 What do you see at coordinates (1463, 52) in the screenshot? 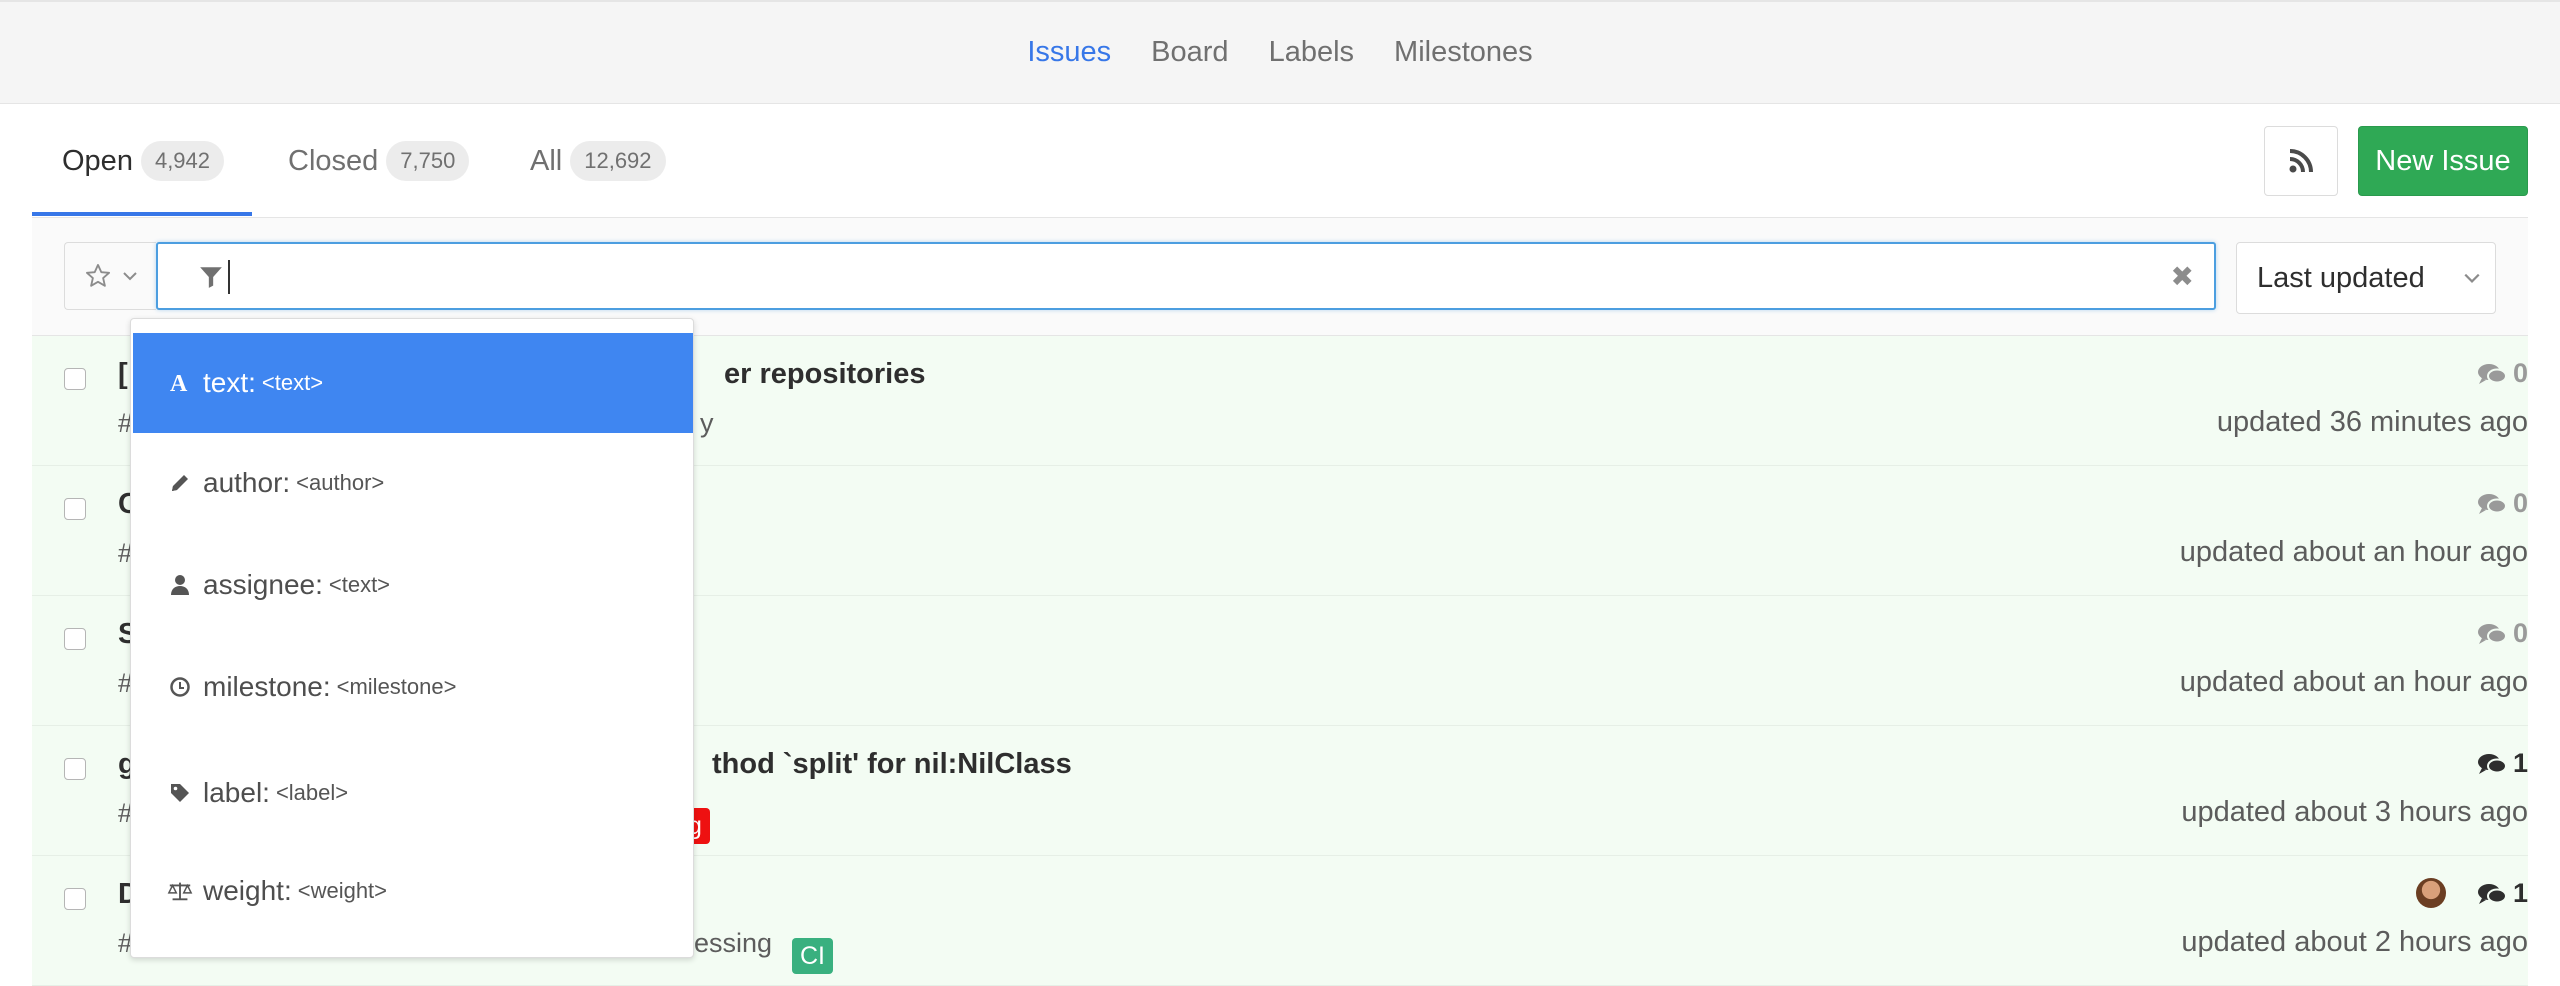
I see `nav-milestones: Milestones` at bounding box center [1463, 52].